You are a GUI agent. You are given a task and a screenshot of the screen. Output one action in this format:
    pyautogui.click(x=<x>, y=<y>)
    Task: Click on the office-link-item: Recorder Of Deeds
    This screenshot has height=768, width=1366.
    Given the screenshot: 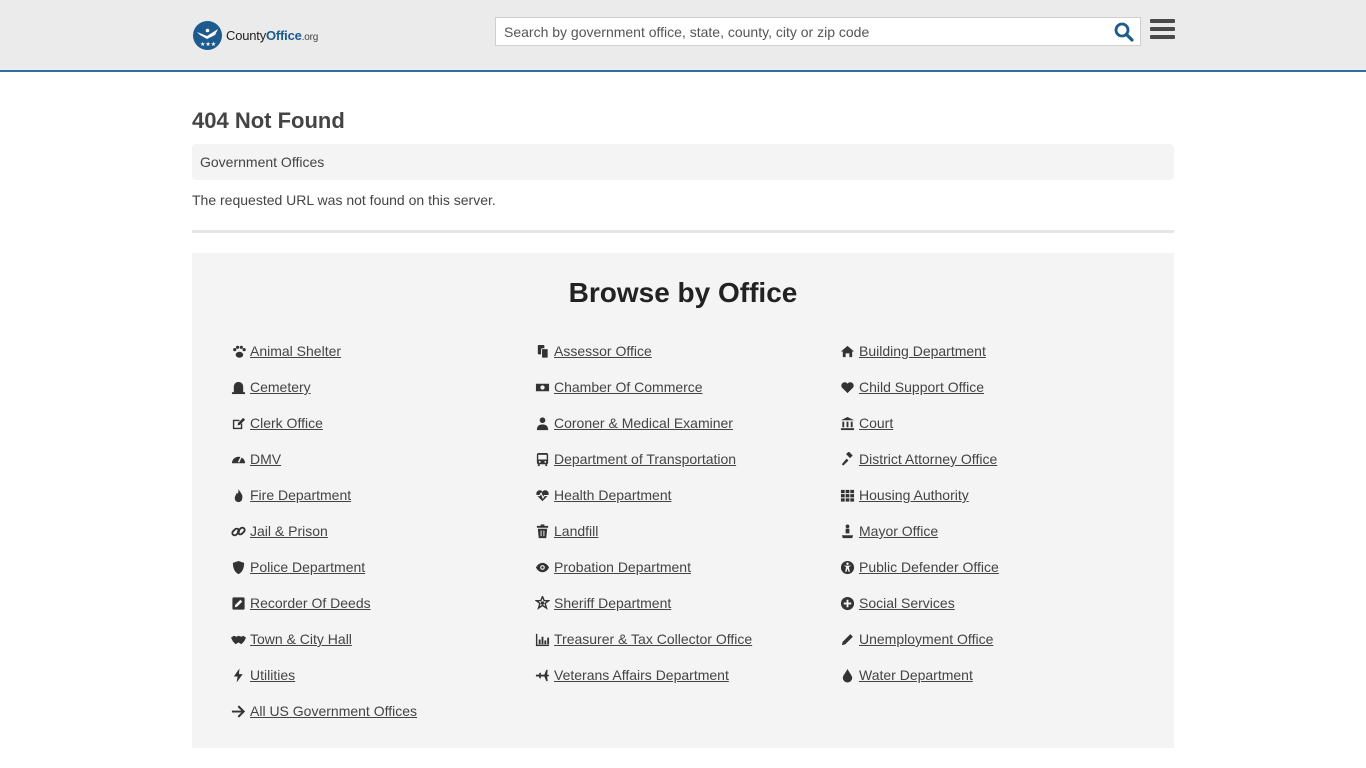 What is the action you would take?
    pyautogui.click(x=301, y=603)
    